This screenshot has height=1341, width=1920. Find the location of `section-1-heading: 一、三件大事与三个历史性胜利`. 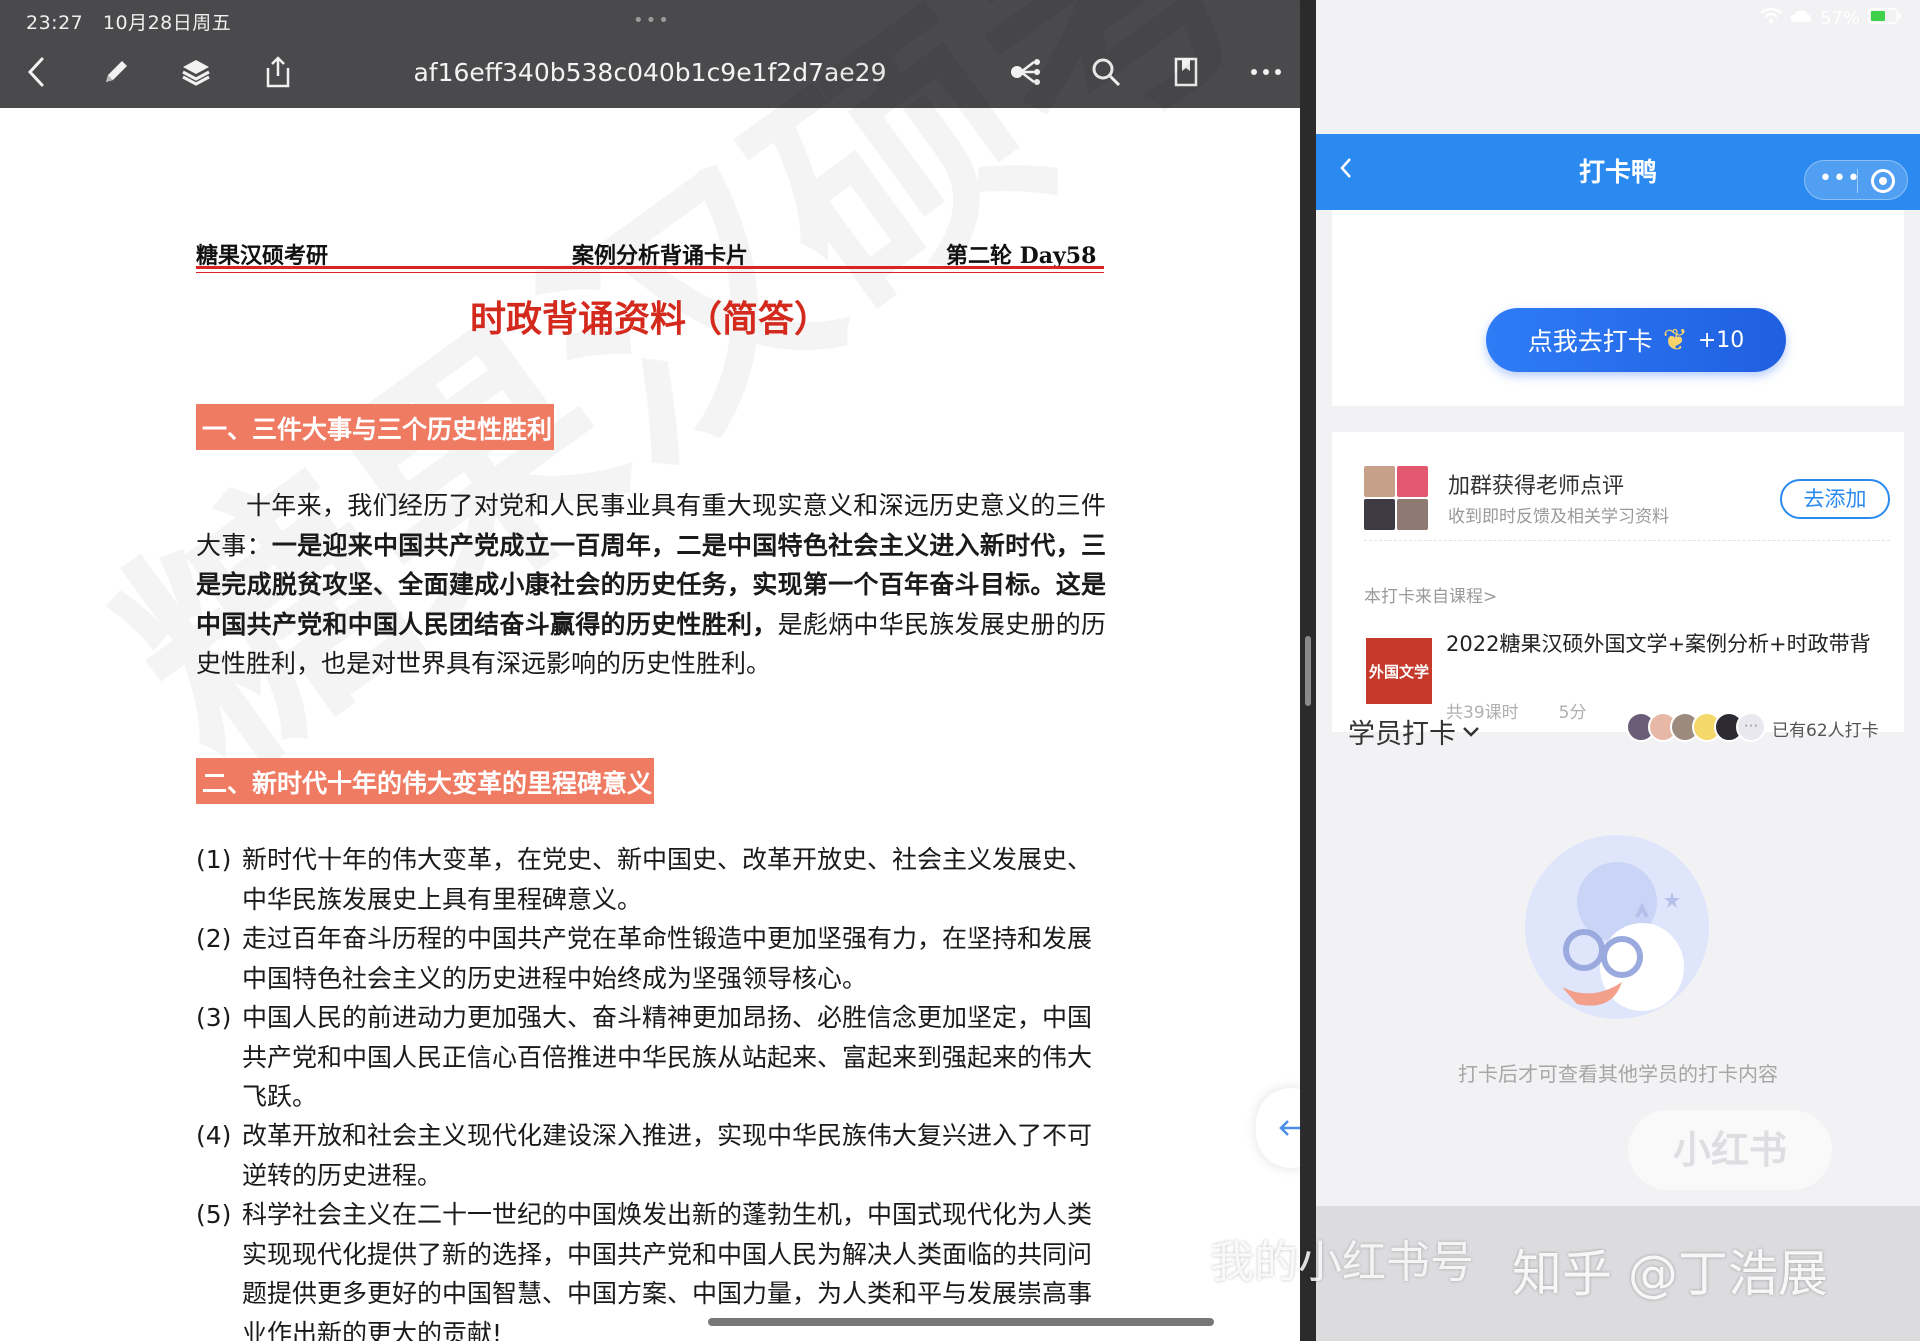

section-1-heading: 一、三件大事与三个历史性胜利 is located at coordinates (375, 427).